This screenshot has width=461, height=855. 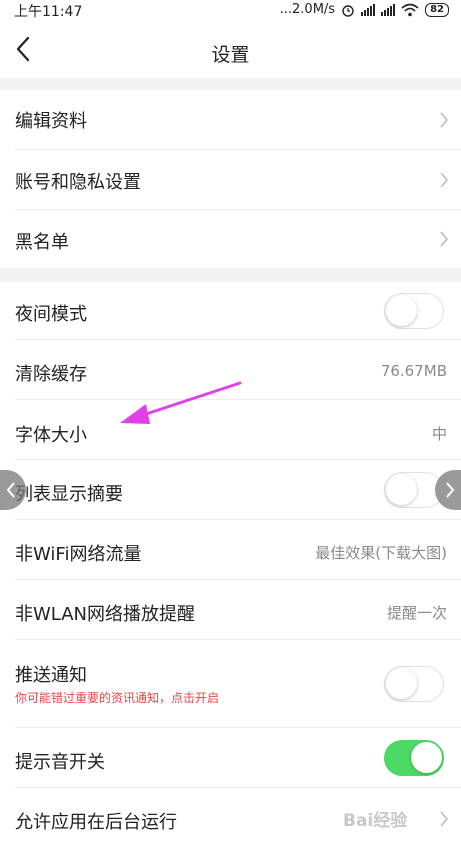 What do you see at coordinates (413, 371) in the screenshot?
I see `cache-size-value: 76.67MB` at bounding box center [413, 371].